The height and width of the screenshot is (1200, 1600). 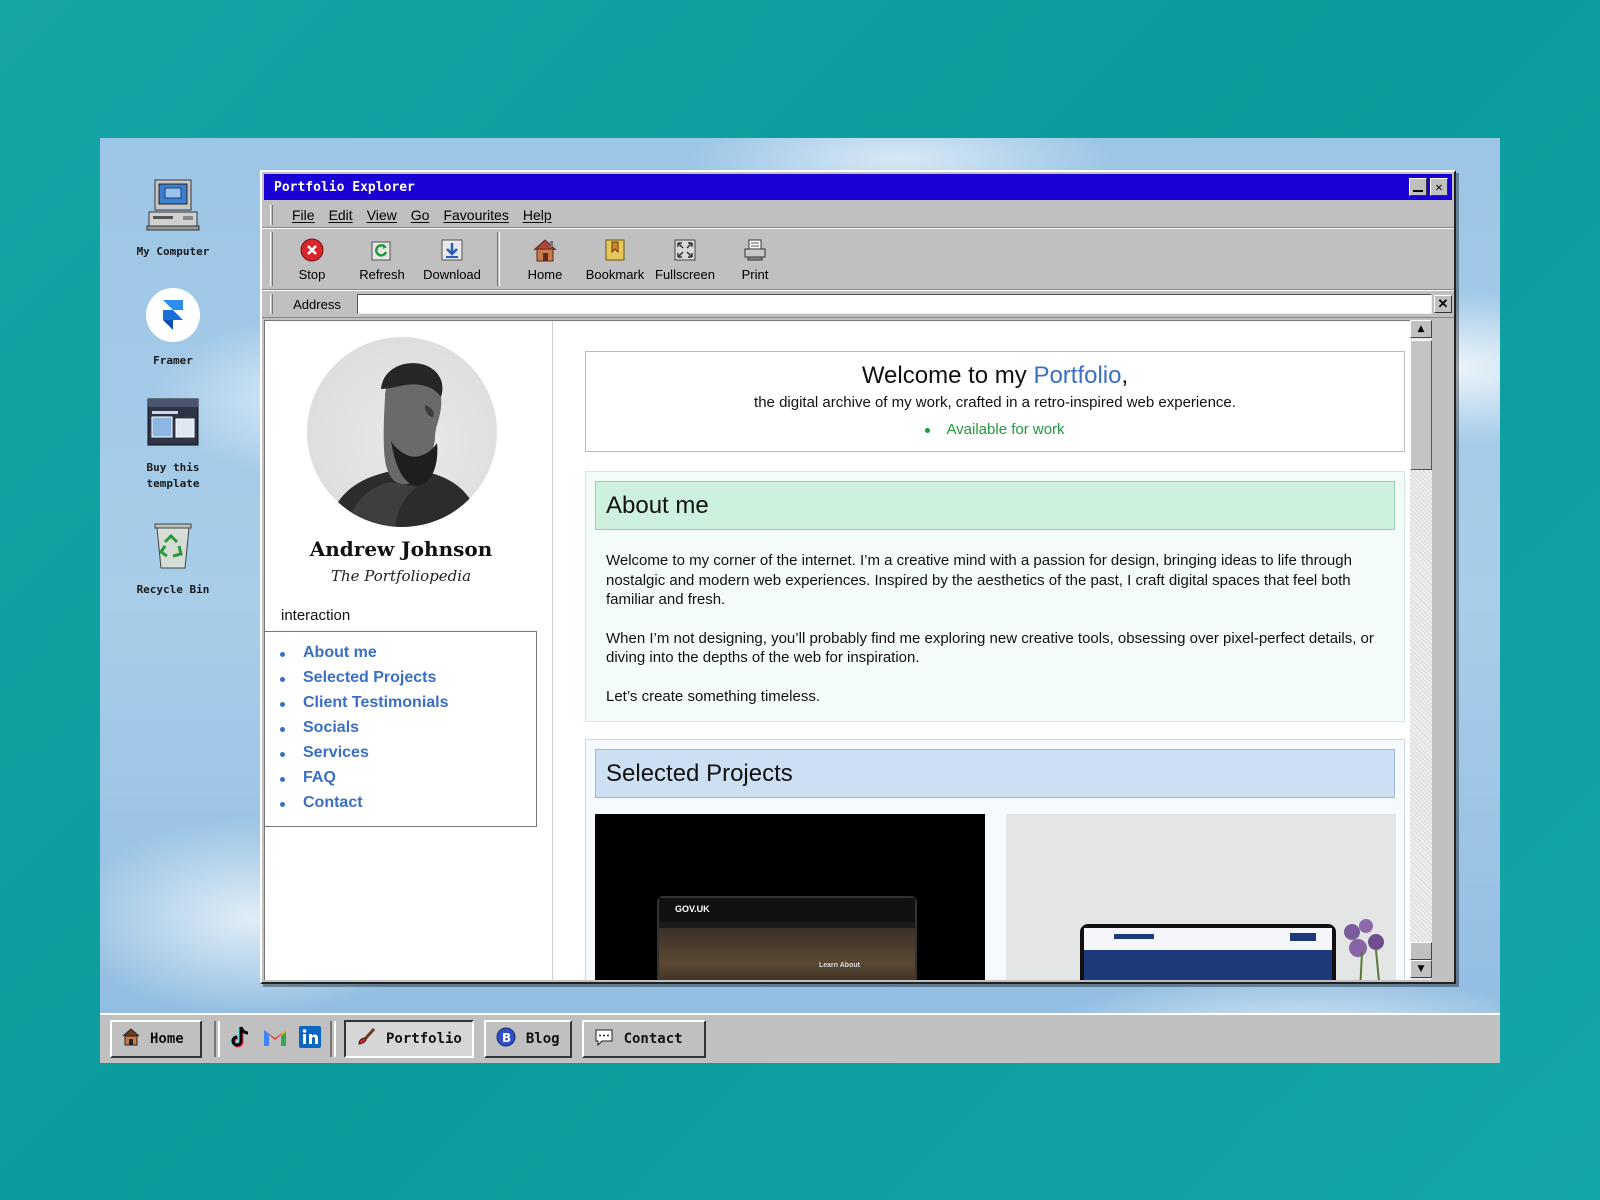 I want to click on minimize-icon, so click(x=1418, y=191).